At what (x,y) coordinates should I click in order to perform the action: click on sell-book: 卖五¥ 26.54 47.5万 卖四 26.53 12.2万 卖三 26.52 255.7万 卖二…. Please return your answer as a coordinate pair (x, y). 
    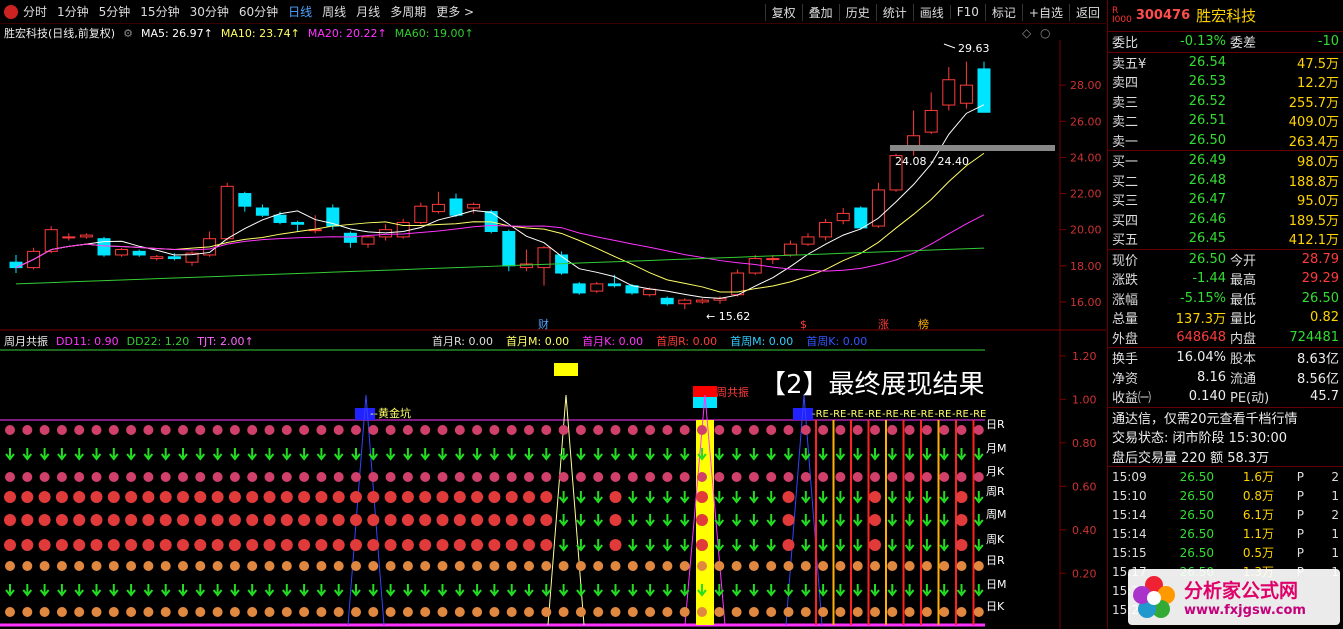
    Looking at the image, I should click on (1225, 102).